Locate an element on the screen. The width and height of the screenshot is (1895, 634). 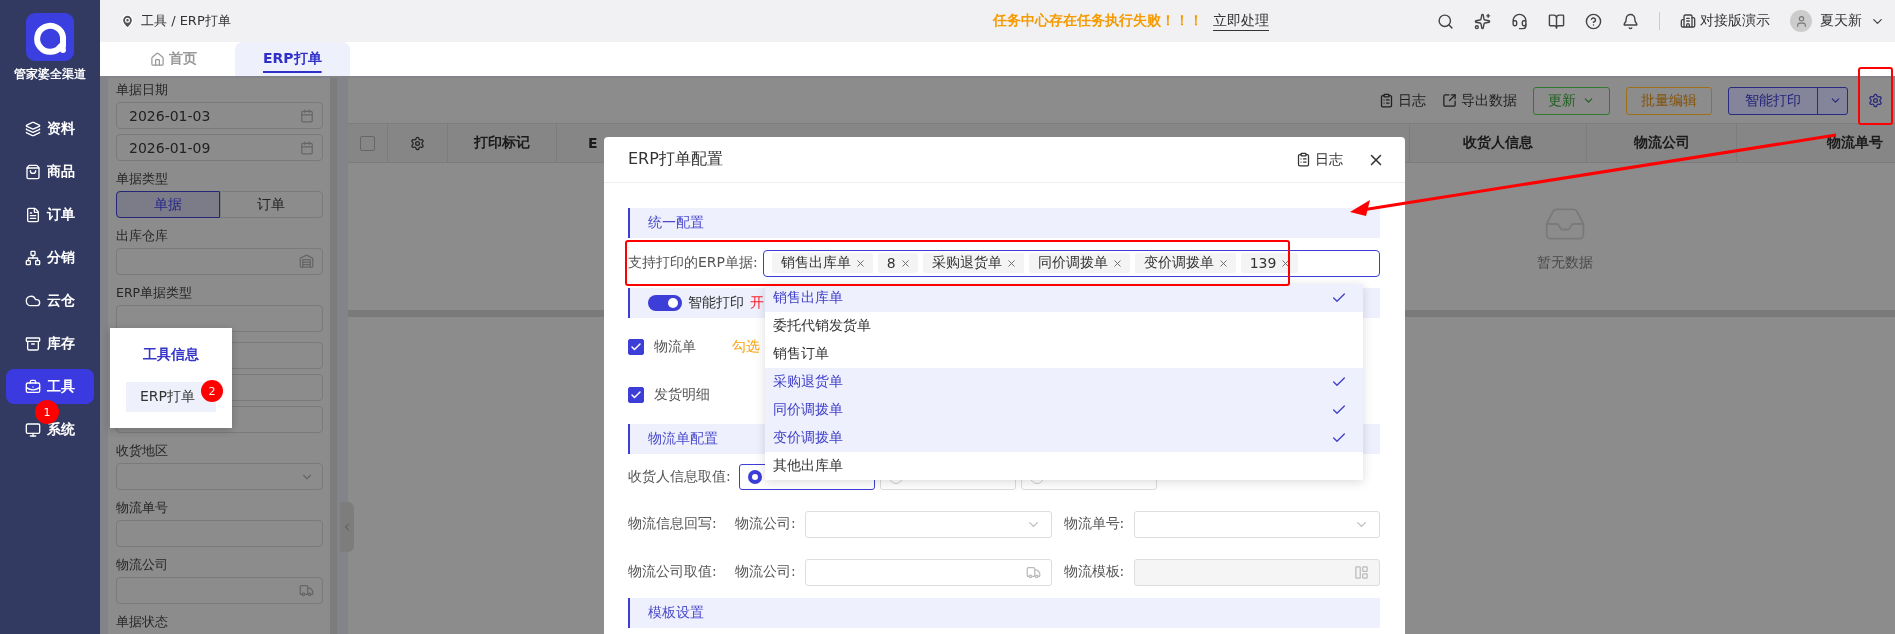
popover-title: 工具信息 is located at coordinates (171, 355).